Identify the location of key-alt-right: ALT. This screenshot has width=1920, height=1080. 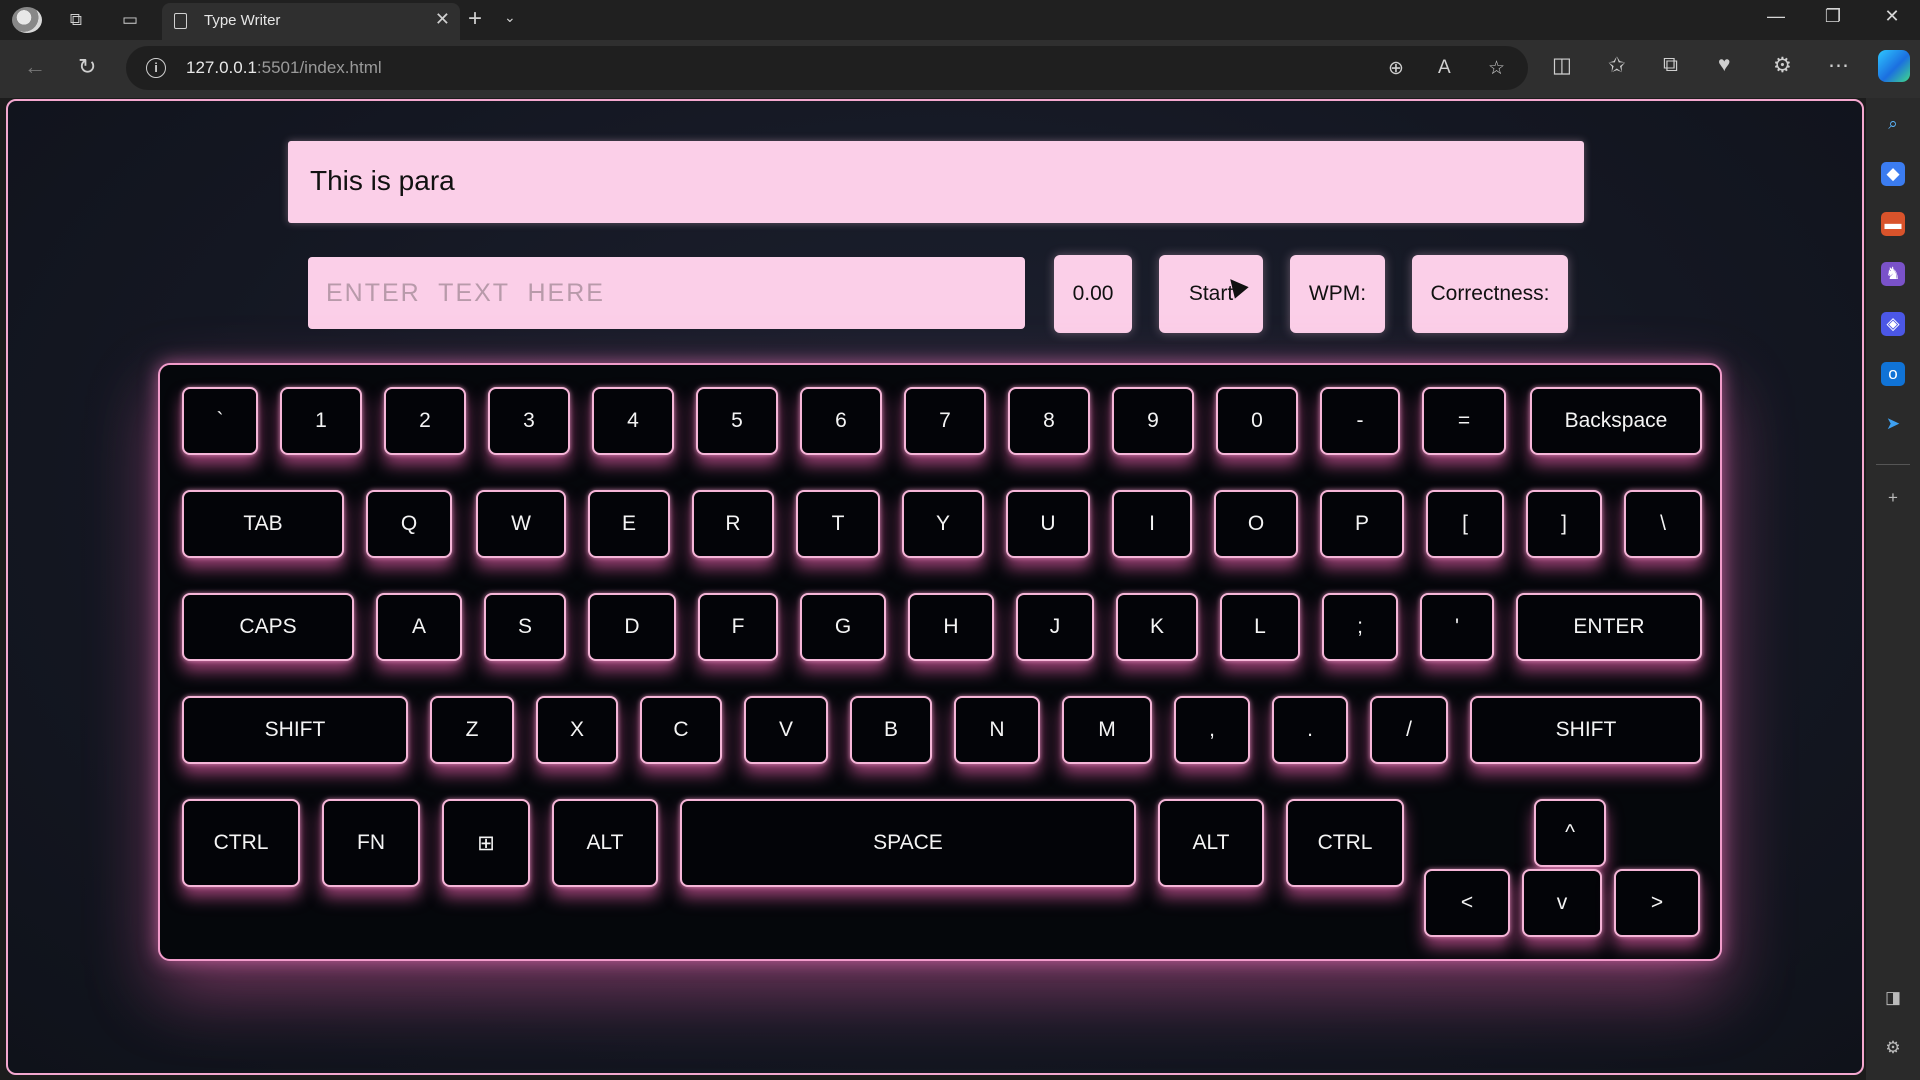
(1211, 843).